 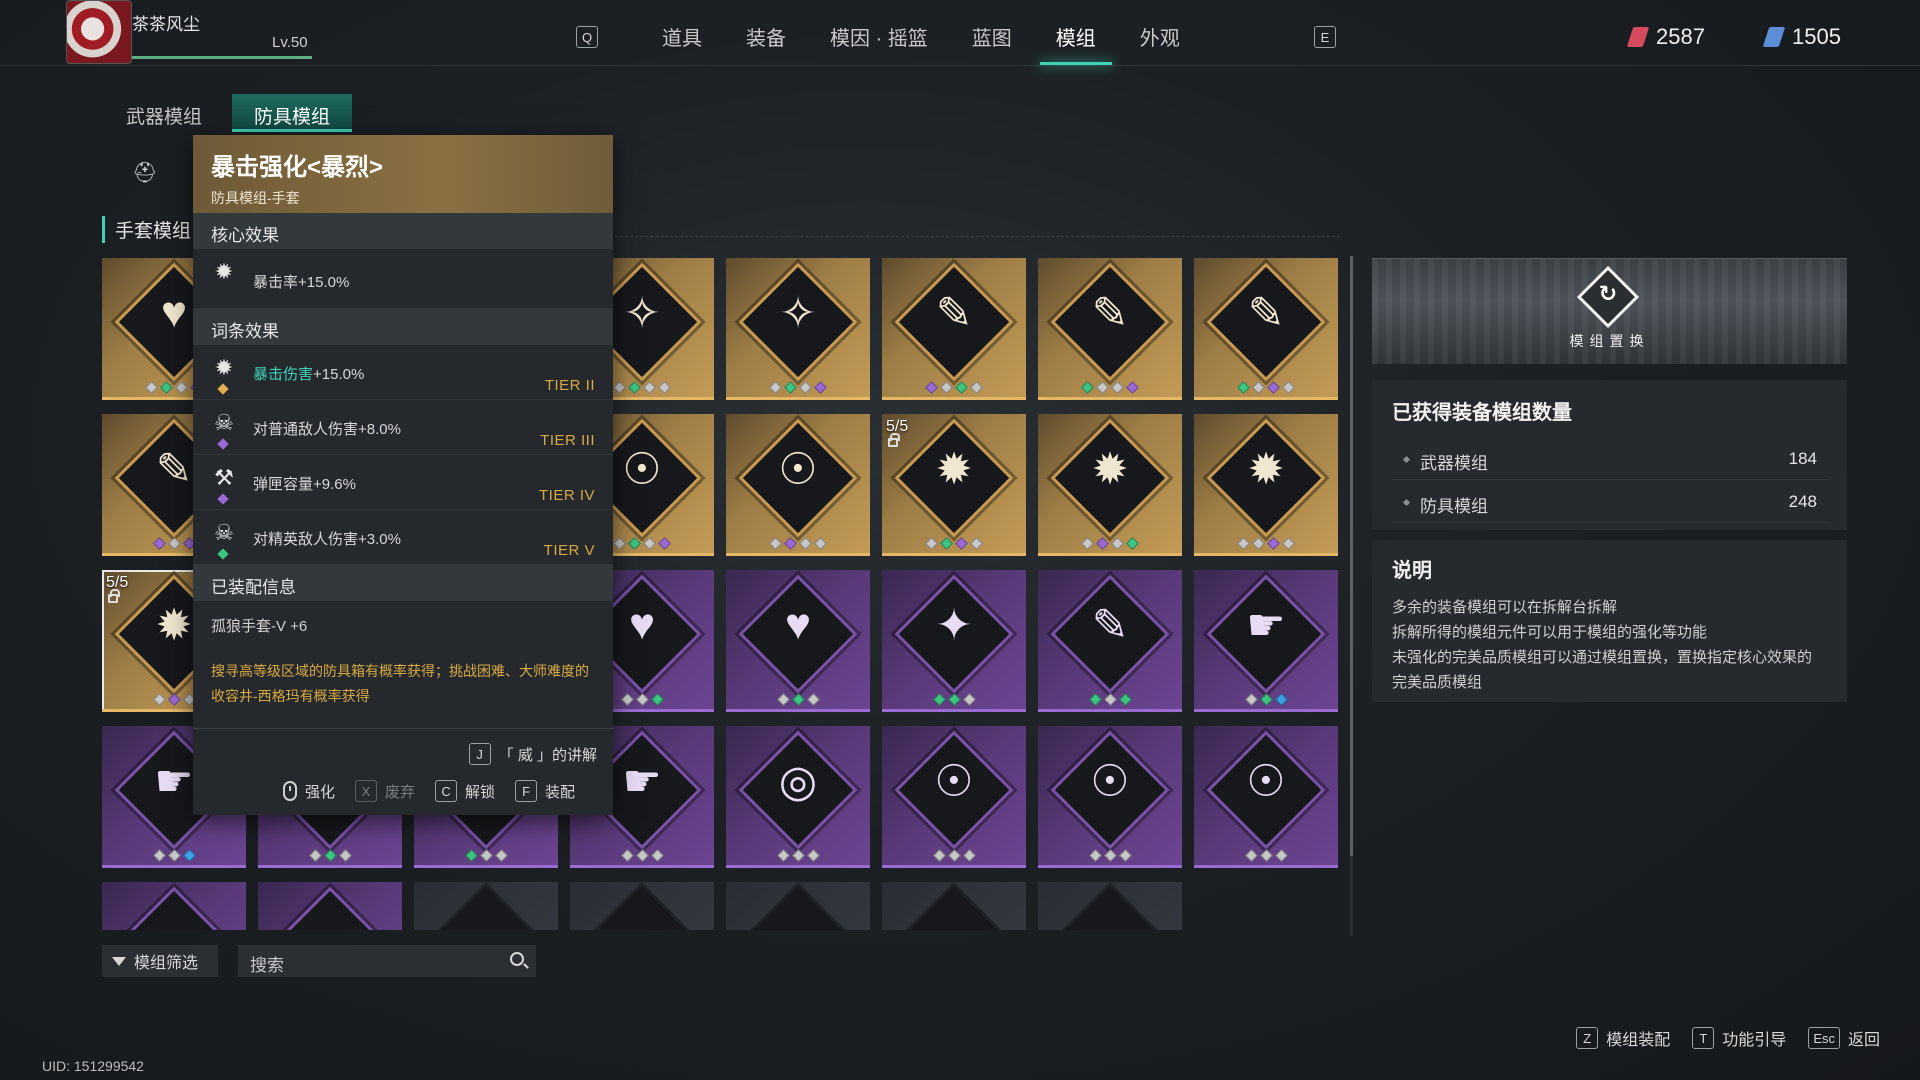 What do you see at coordinates (144, 172) in the screenshot?
I see `helmet-icon: ⛑` at bounding box center [144, 172].